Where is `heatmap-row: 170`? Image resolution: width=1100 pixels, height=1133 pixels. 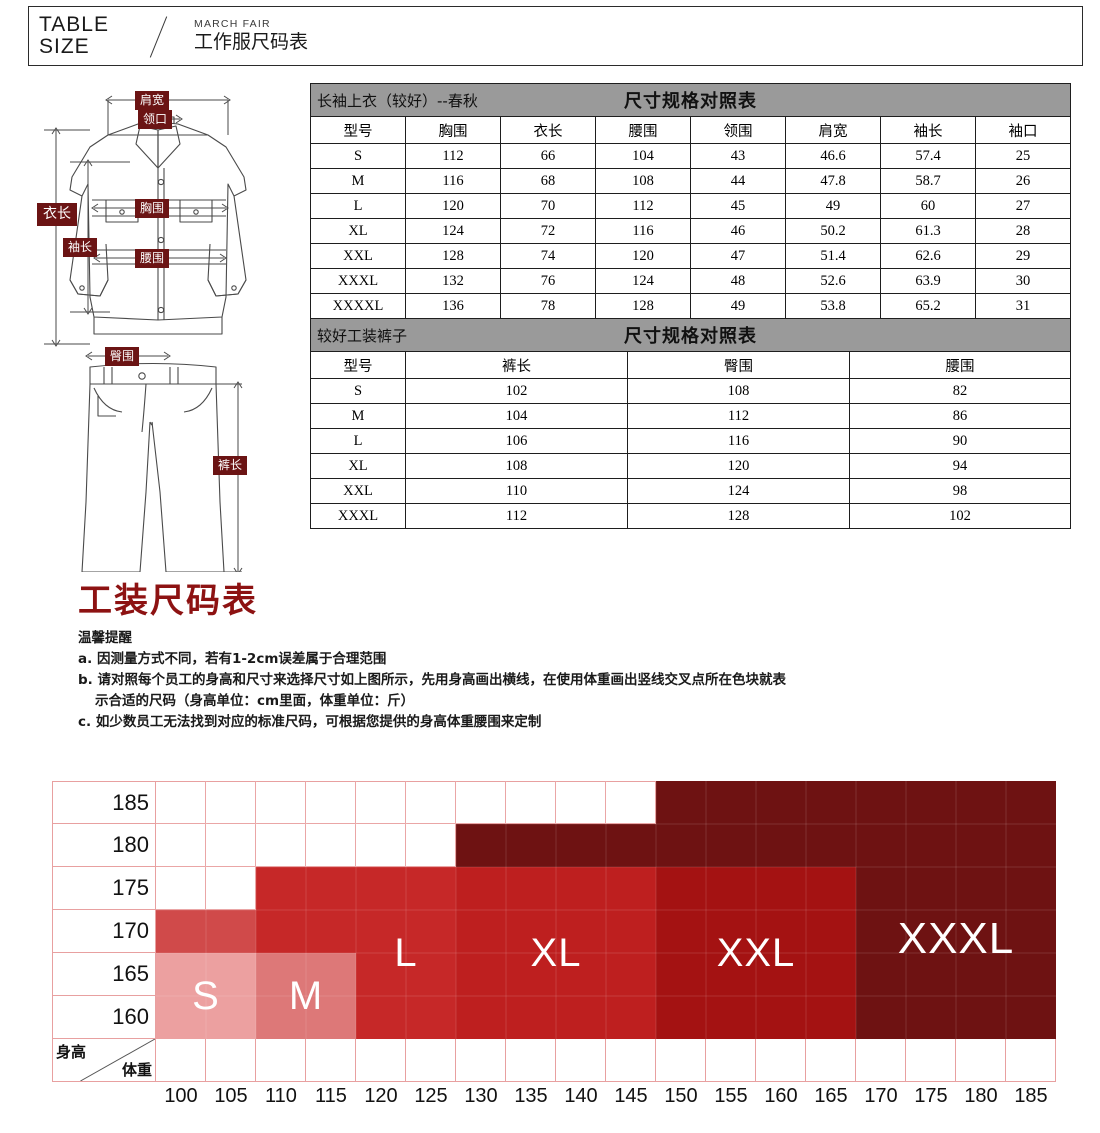 heatmap-row: 170 is located at coordinates (554, 931).